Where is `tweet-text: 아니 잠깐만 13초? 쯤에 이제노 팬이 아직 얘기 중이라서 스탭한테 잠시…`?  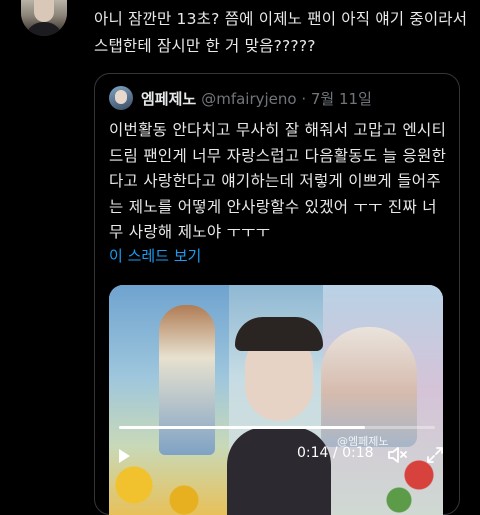
tweet-text: 아니 잠깐만 13초? 쯤에 이제노 팬이 아직 얘기 중이라서 스탭한테 잠시… is located at coordinates (281, 32).